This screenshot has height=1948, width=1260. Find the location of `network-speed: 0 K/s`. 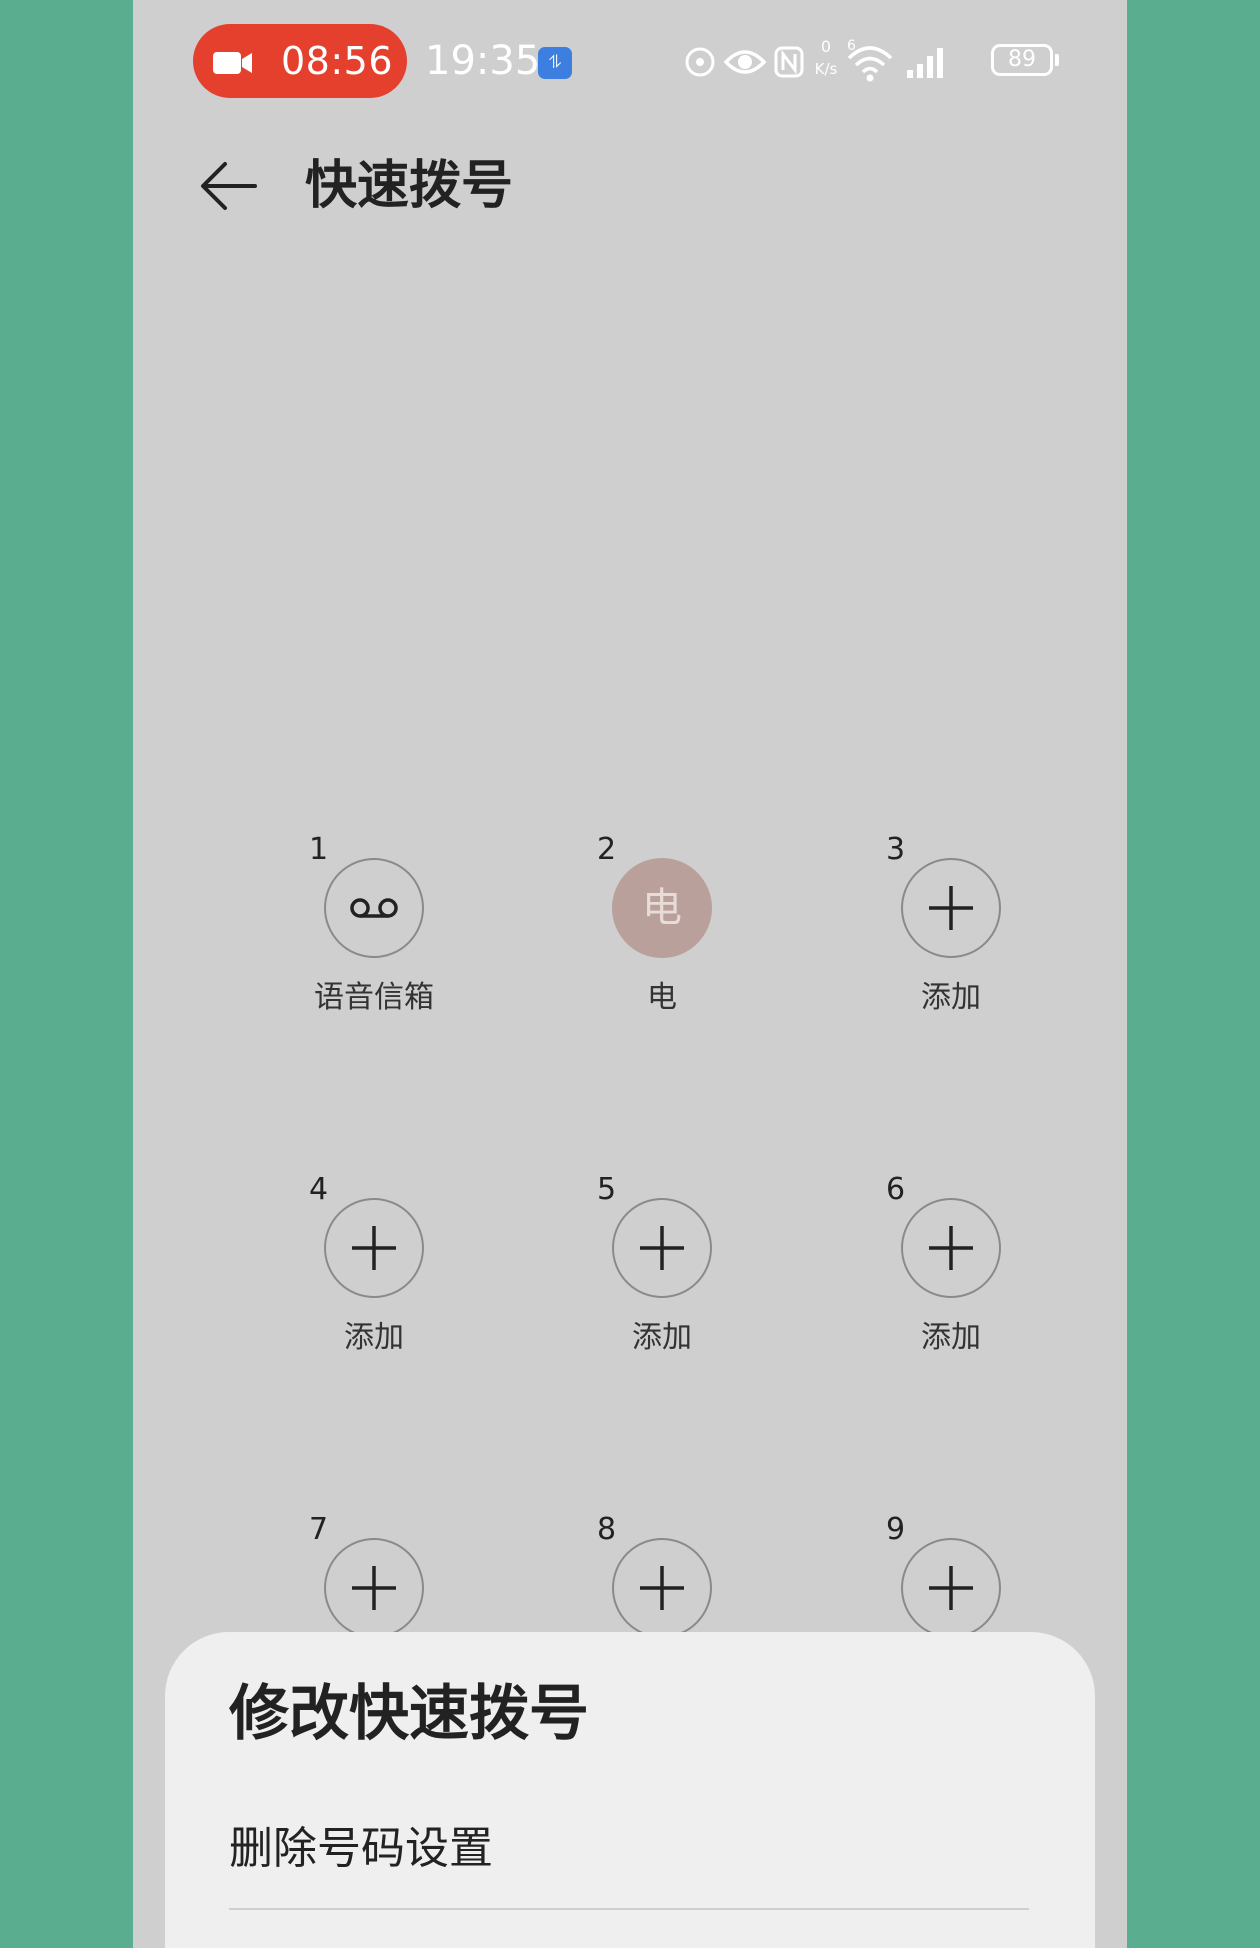

network-speed: 0 K/s is located at coordinates (826, 57).